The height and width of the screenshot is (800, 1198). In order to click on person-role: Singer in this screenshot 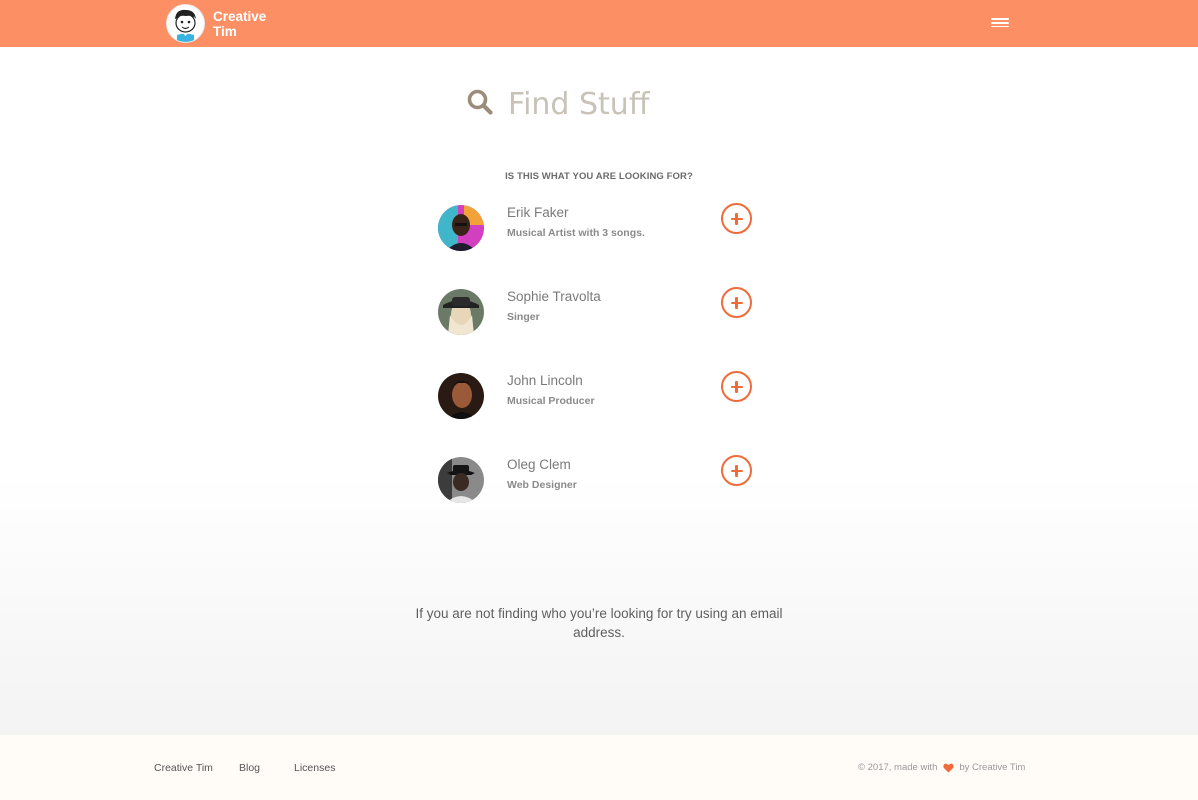, I will do `click(523, 317)`.